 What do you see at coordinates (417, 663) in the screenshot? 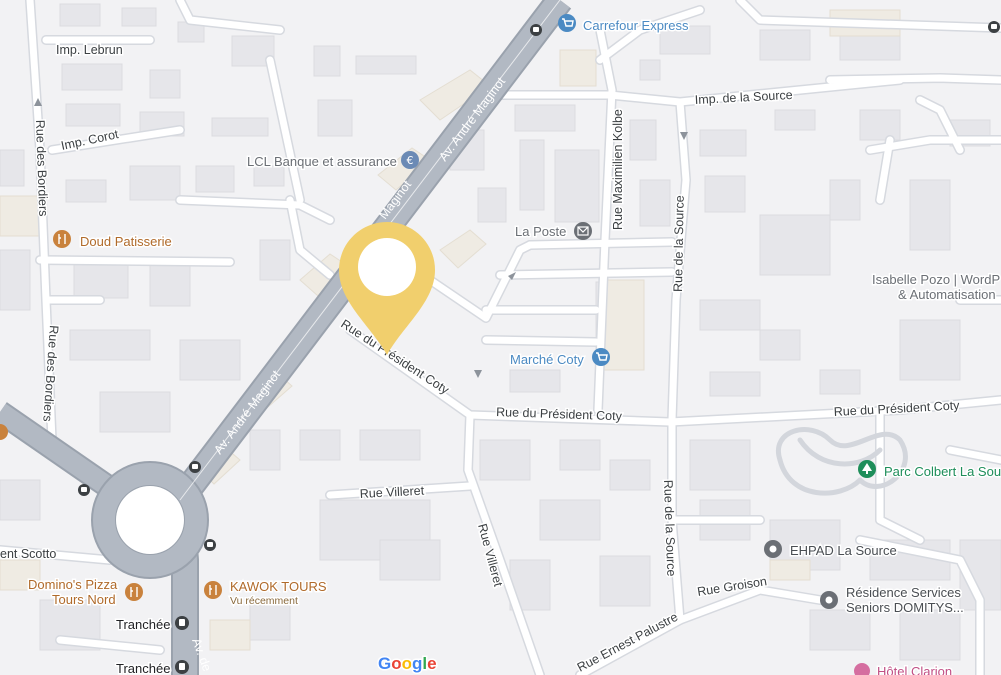
I see `logo-g2: g` at bounding box center [417, 663].